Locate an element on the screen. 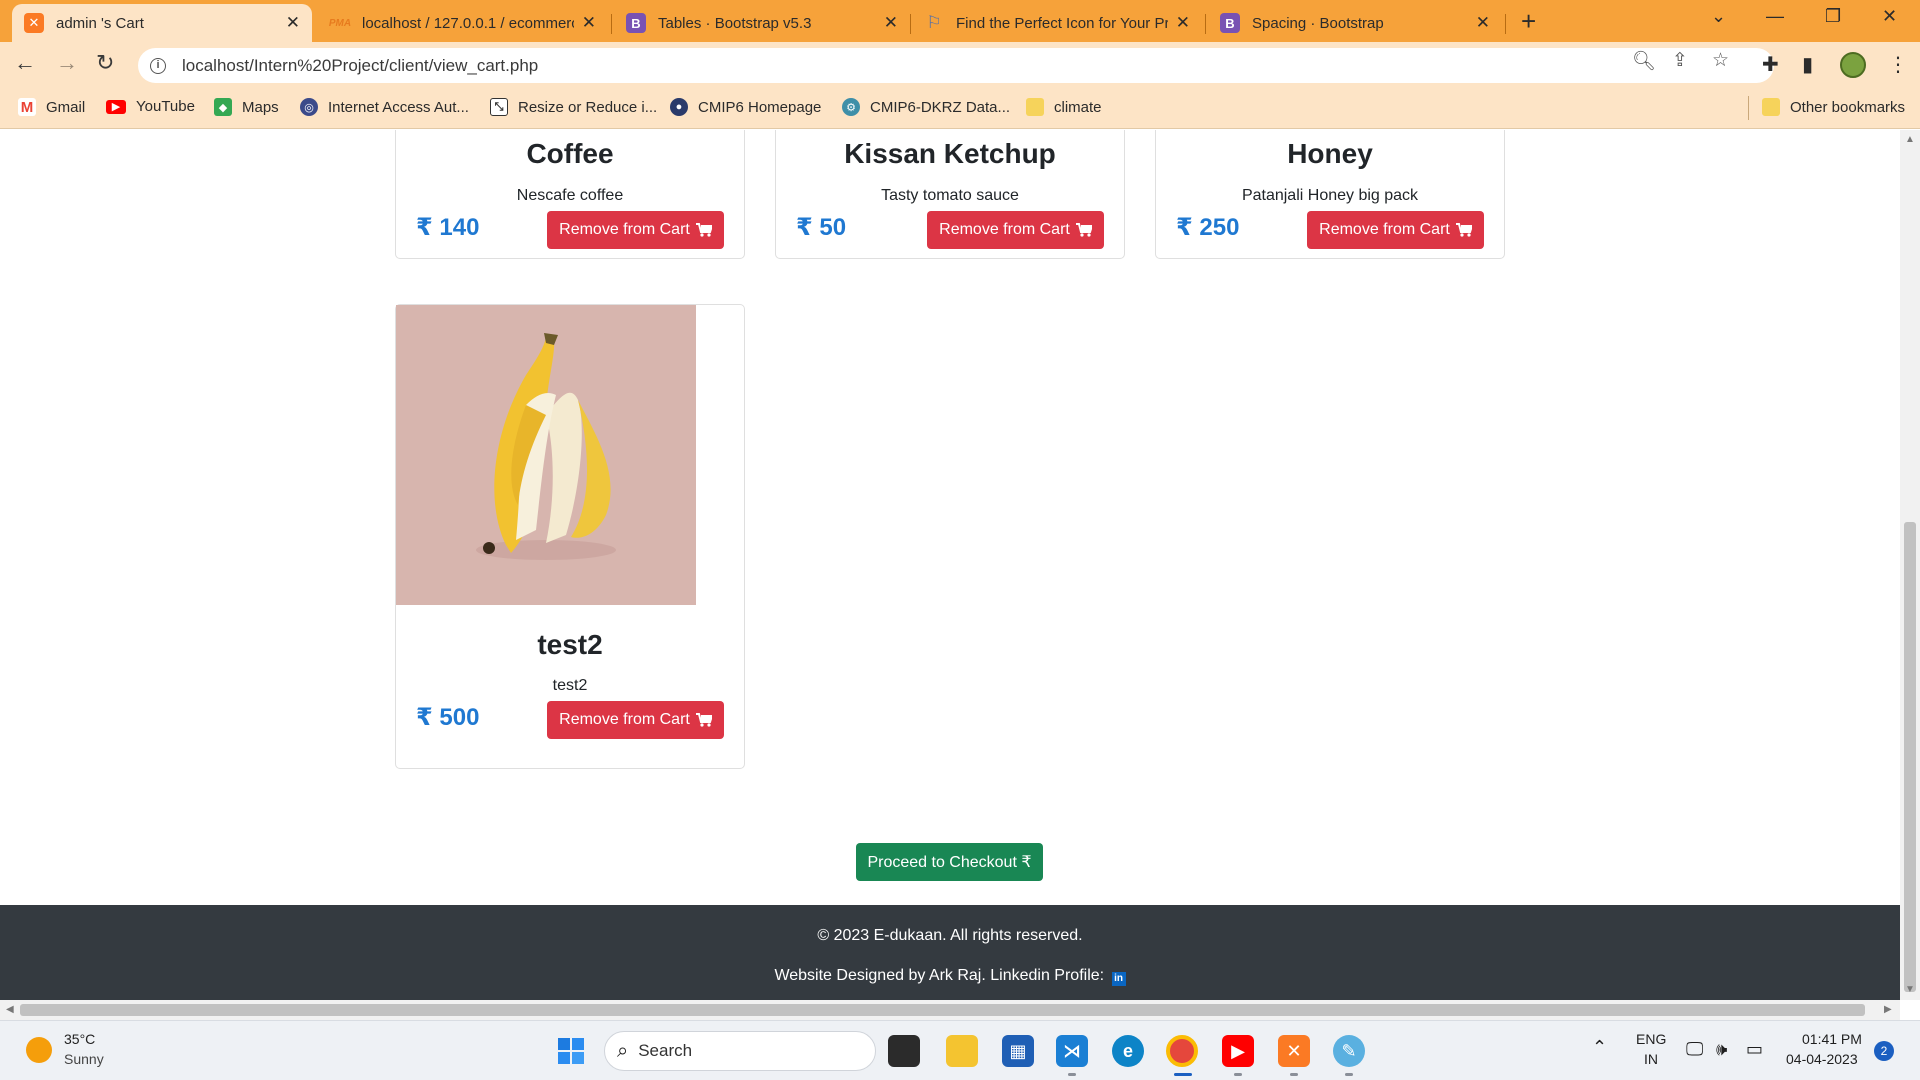 This screenshot has height=1080, width=1920. resize-icon: ⤡ is located at coordinates (499, 107).